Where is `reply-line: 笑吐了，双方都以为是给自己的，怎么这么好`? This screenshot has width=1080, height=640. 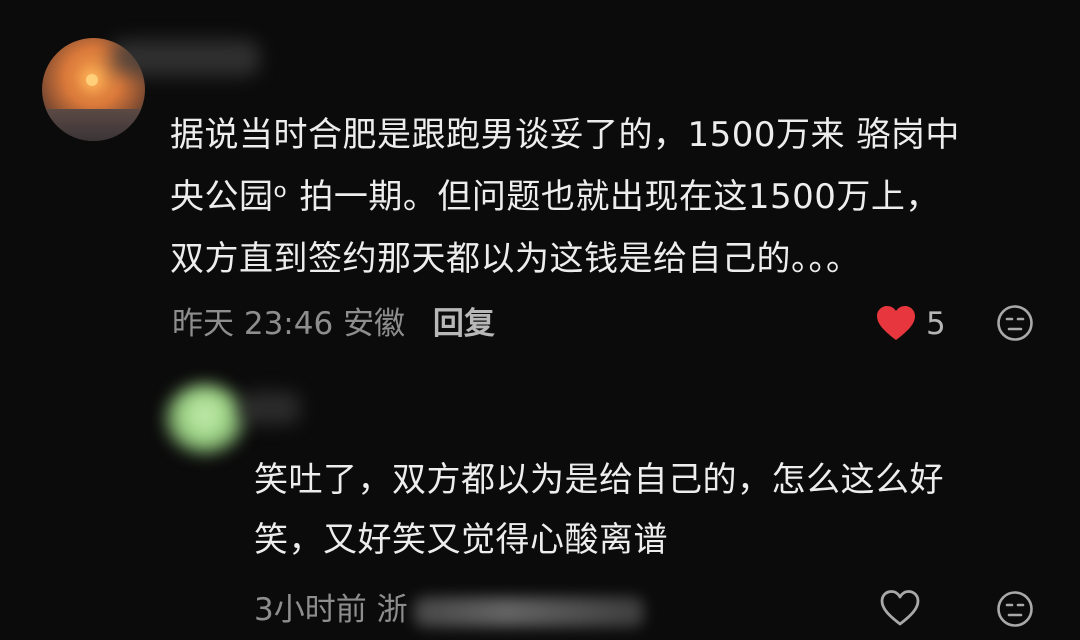 reply-line: 笑吐了，双方都以为是给自己的，怎么这么好 is located at coordinates (599, 480).